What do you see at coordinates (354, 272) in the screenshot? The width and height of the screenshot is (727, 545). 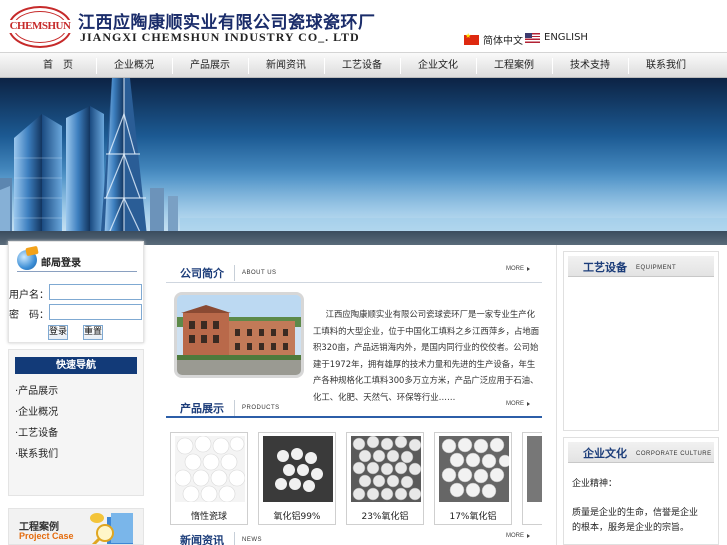 I see `about-section-header: 公司简介 ABOUT US MORE` at bounding box center [354, 272].